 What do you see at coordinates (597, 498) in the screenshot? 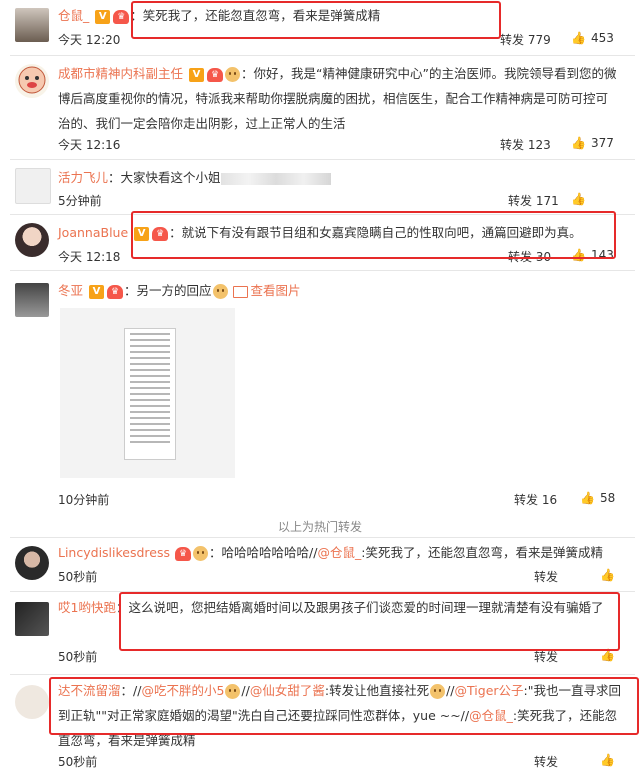
I see `like-button: 👍 58` at bounding box center [597, 498].